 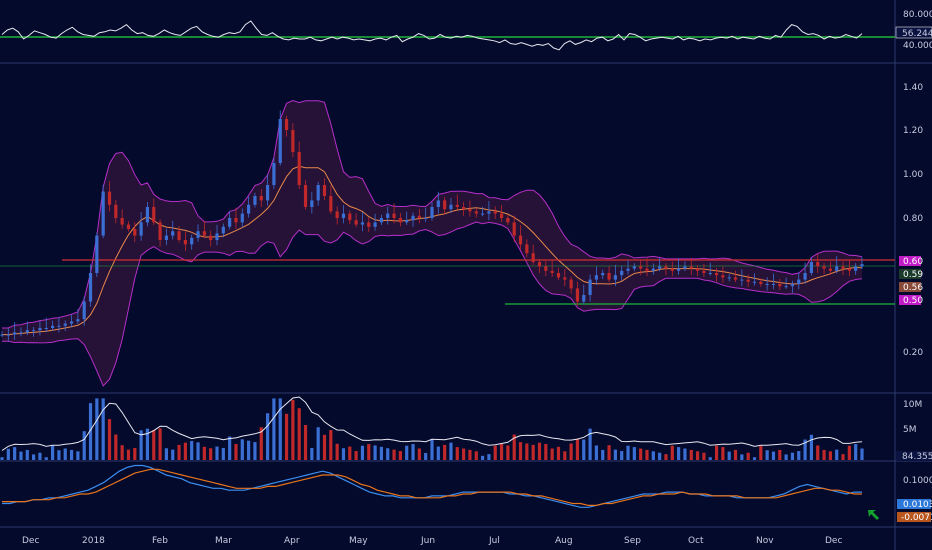 What do you see at coordinates (913, 353) in the screenshot?
I see `price-tick-0-20: 0.20` at bounding box center [913, 353].